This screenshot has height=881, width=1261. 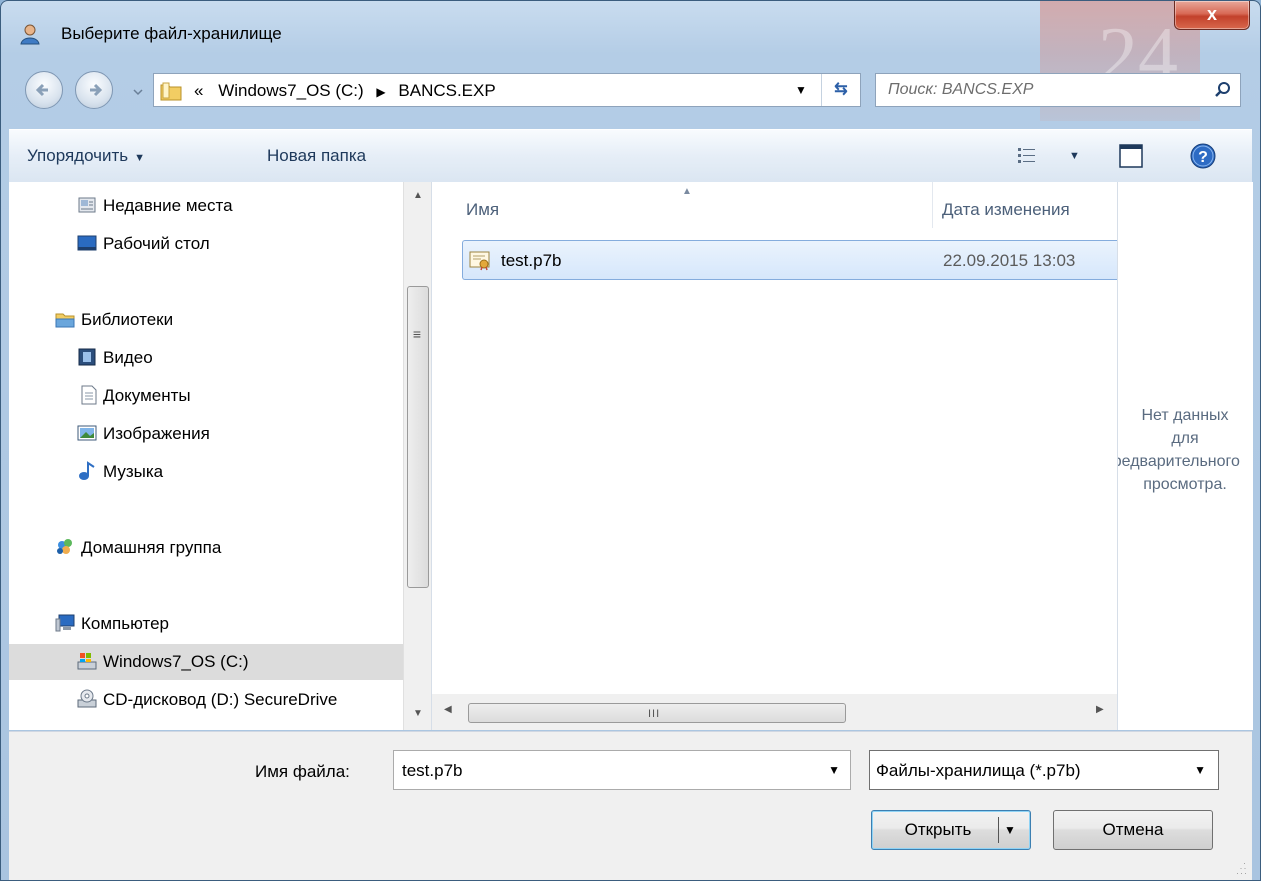 What do you see at coordinates (790, 260) in the screenshot?
I see `file-row: test.p7b 22.09.2015 13:03` at bounding box center [790, 260].